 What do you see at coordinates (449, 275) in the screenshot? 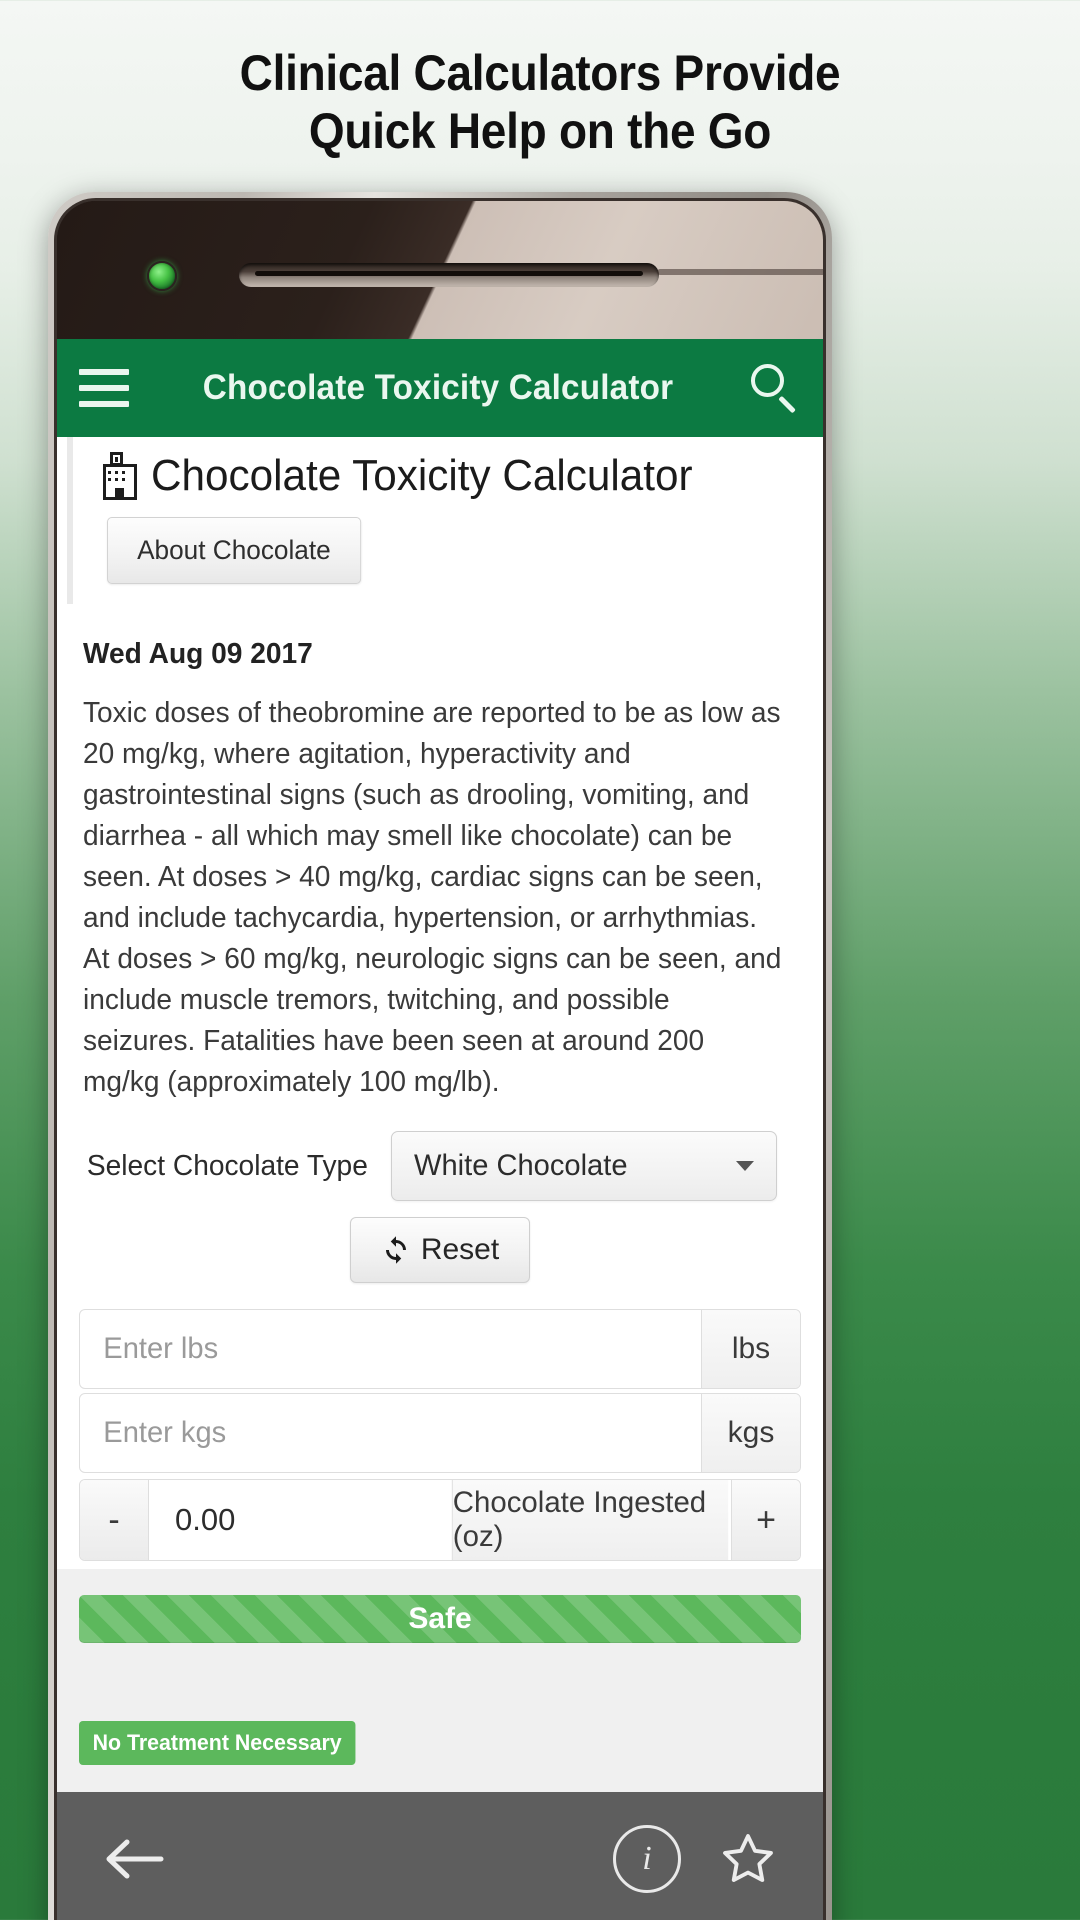
I see `earpiece-speaker` at bounding box center [449, 275].